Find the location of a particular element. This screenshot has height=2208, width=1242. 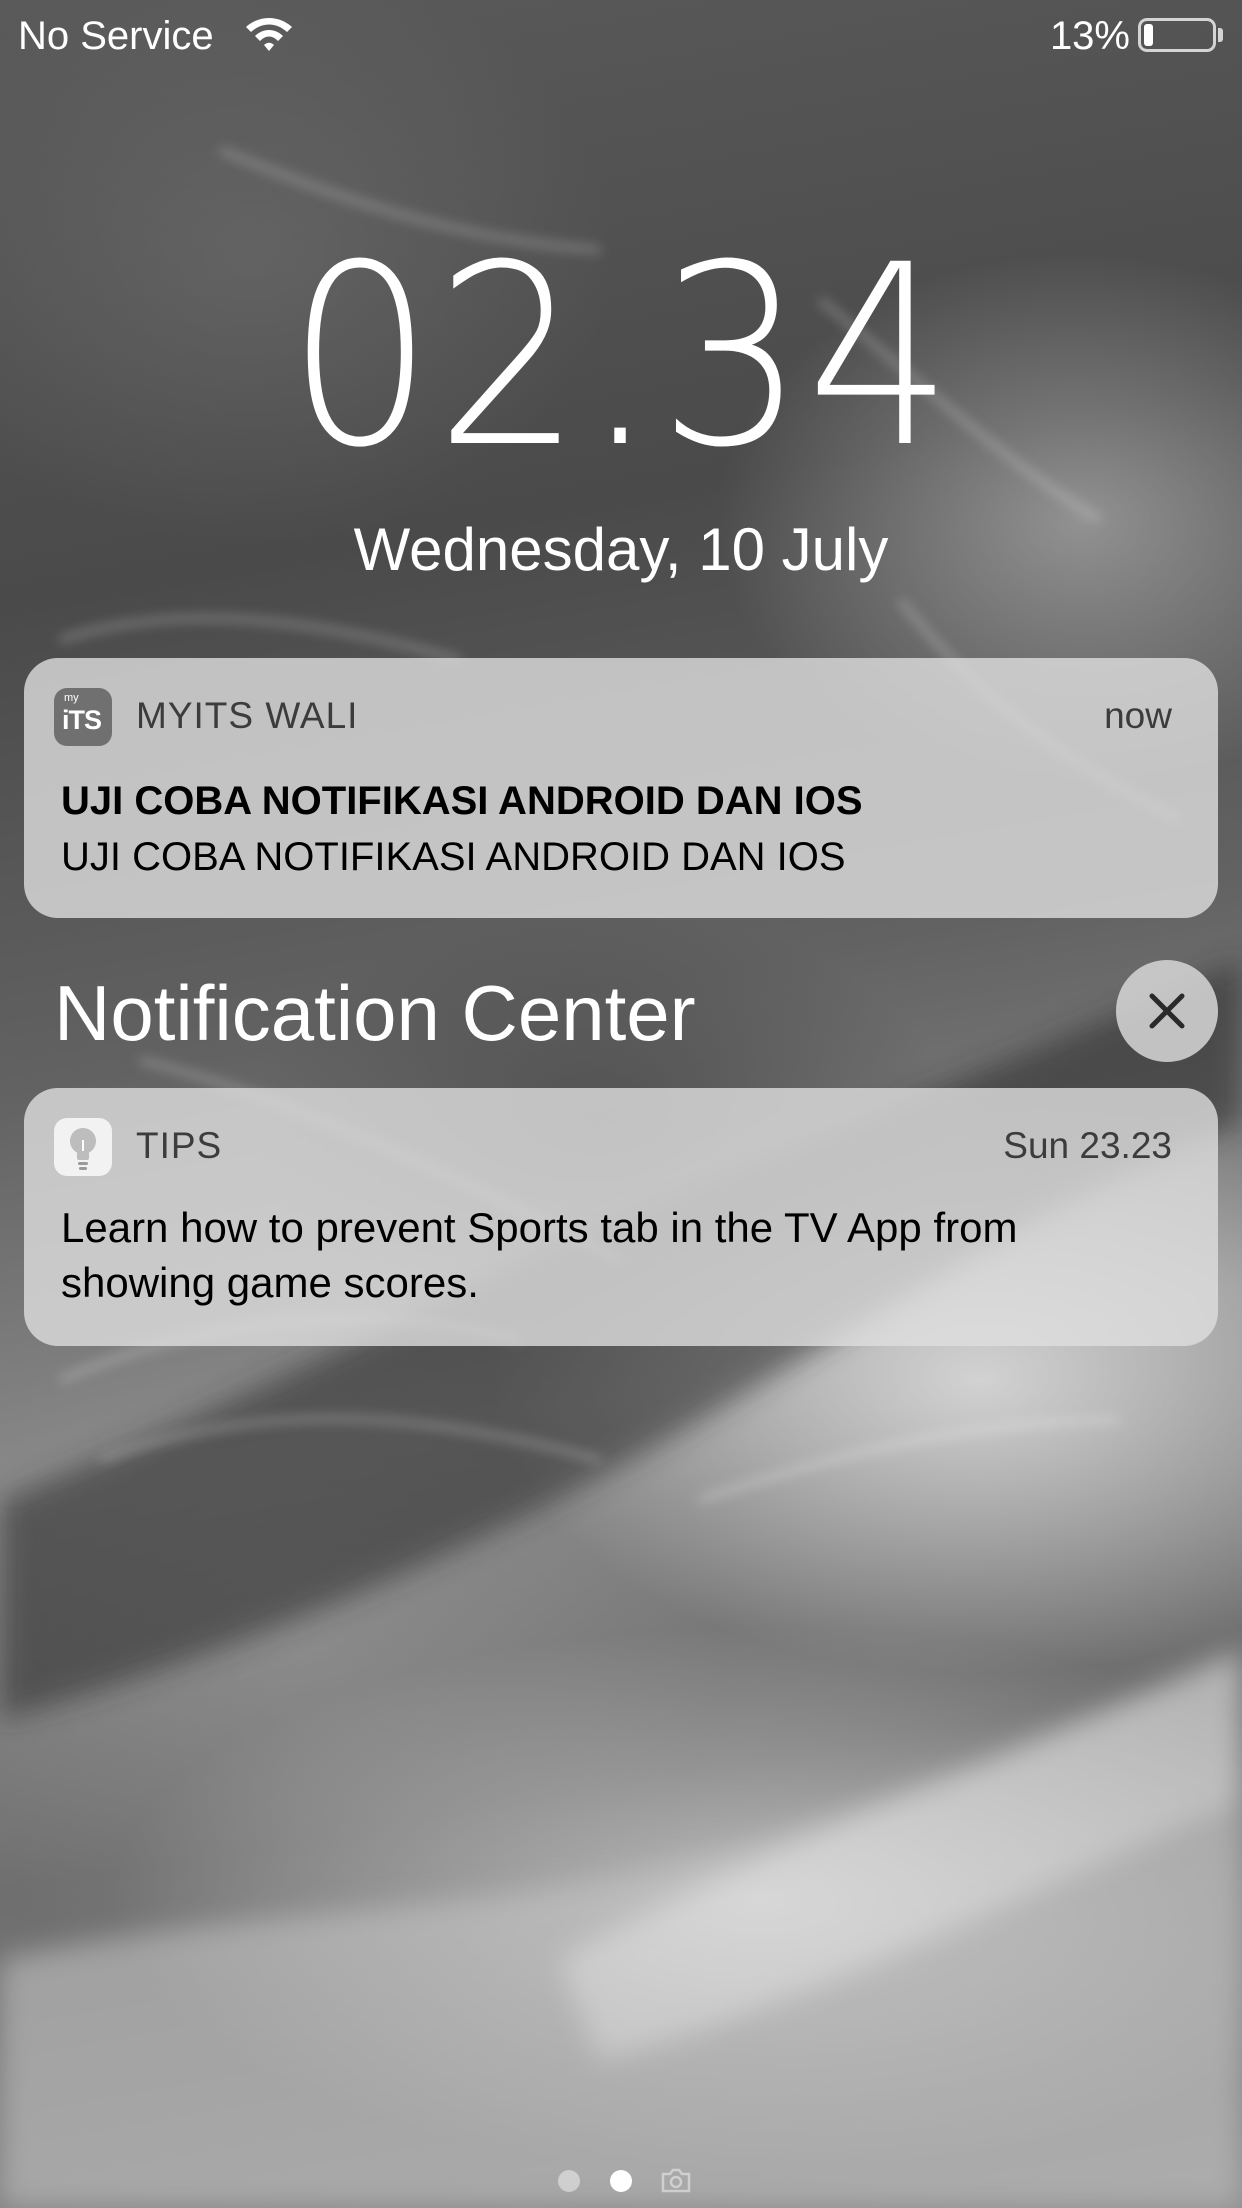

battery-icon is located at coordinates (1177, 35).